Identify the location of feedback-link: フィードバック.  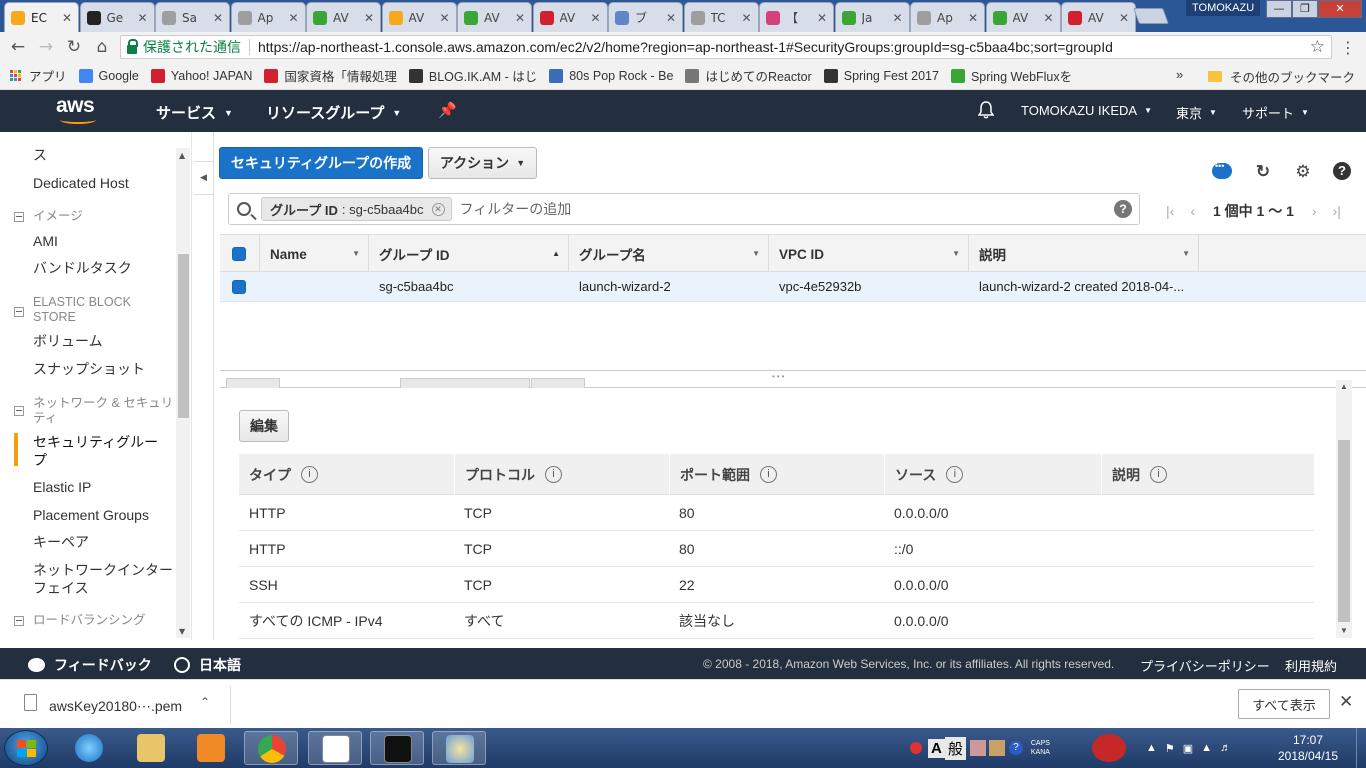
(90, 665).